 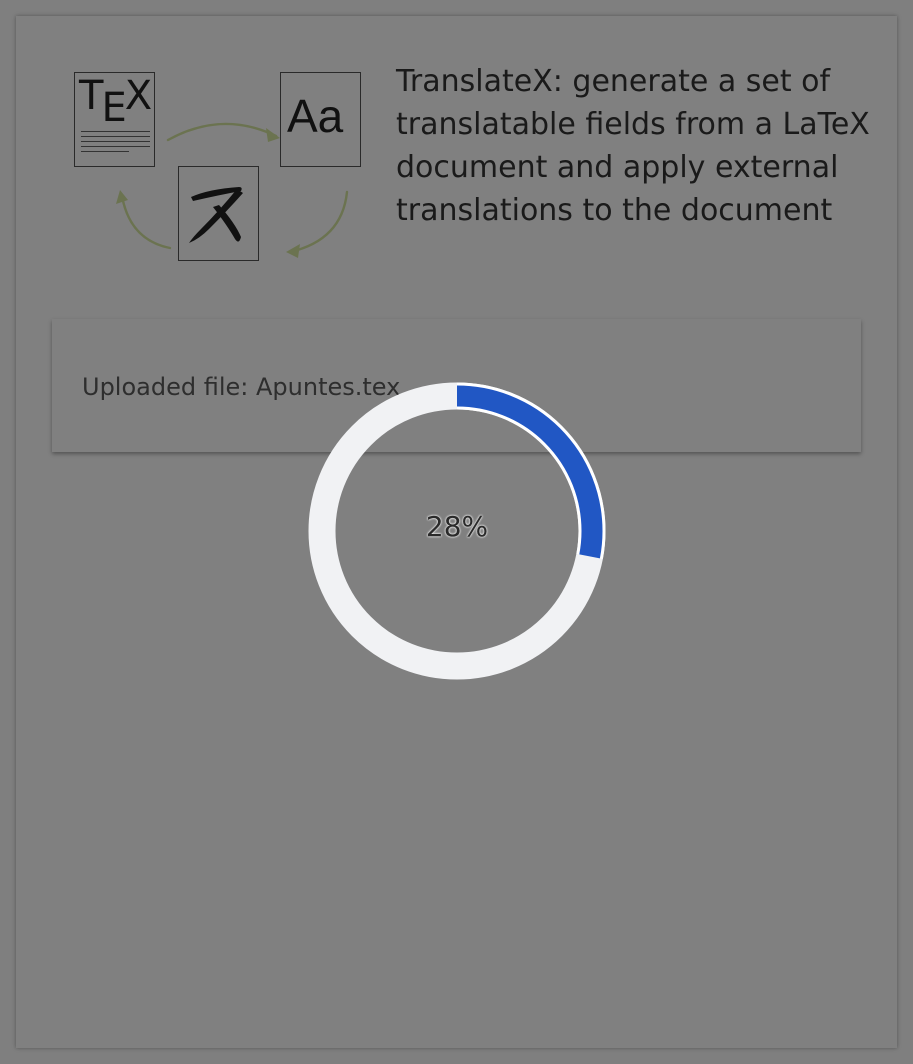 What do you see at coordinates (315, 116) in the screenshot?
I see `aa-text: Aa` at bounding box center [315, 116].